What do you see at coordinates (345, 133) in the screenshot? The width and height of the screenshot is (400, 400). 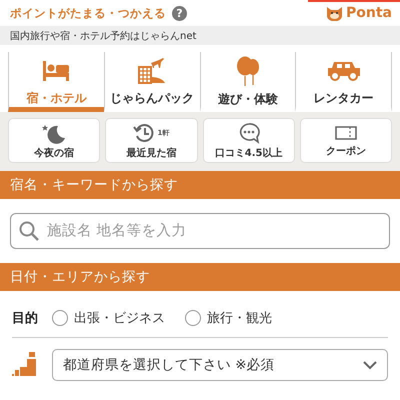 I see `coupon-icon` at bounding box center [345, 133].